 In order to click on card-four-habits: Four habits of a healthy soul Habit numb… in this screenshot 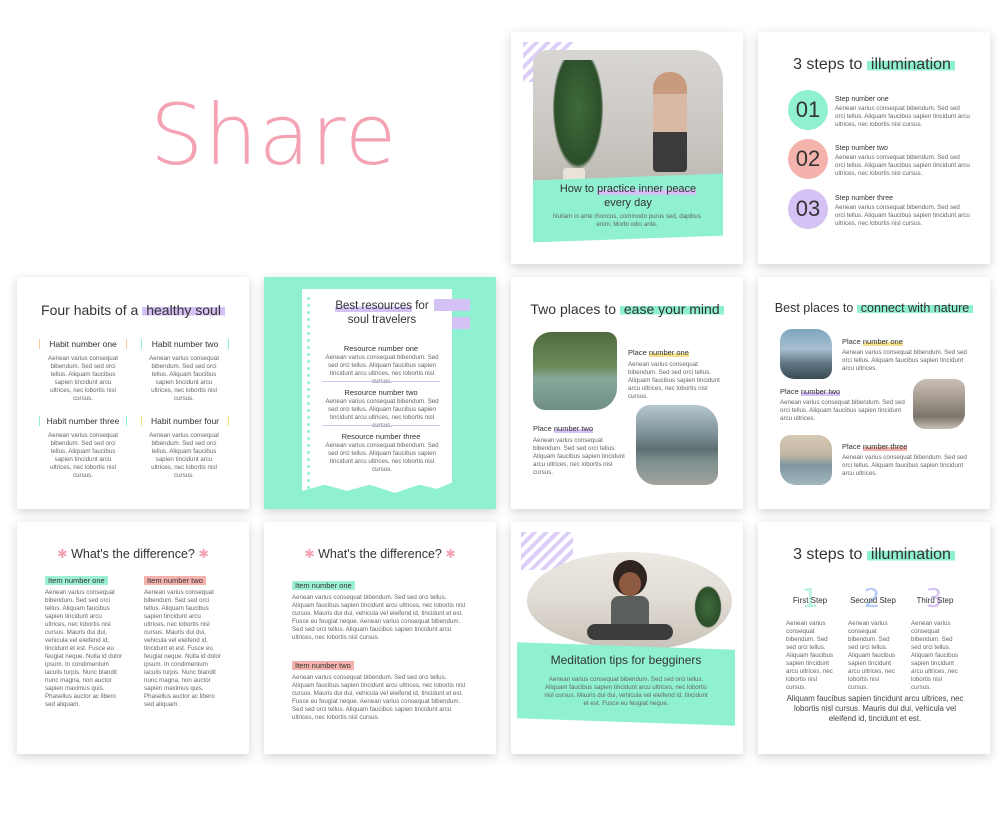, I will do `click(133, 393)`.